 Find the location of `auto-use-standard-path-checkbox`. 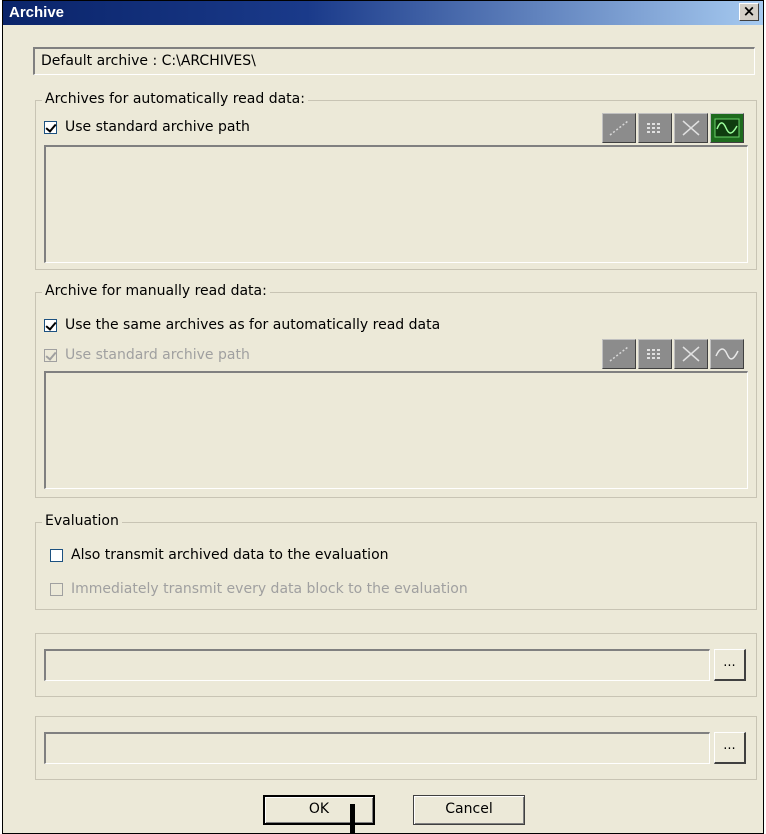

auto-use-standard-path-checkbox is located at coordinates (50, 127).